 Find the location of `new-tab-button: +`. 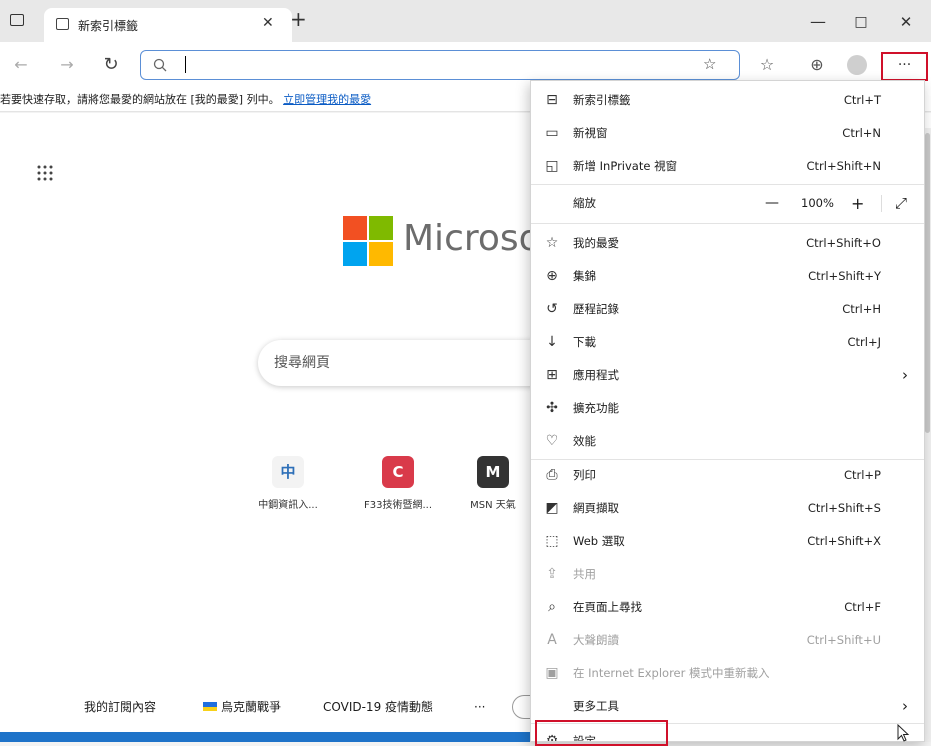

new-tab-button: + is located at coordinates (298, 19).